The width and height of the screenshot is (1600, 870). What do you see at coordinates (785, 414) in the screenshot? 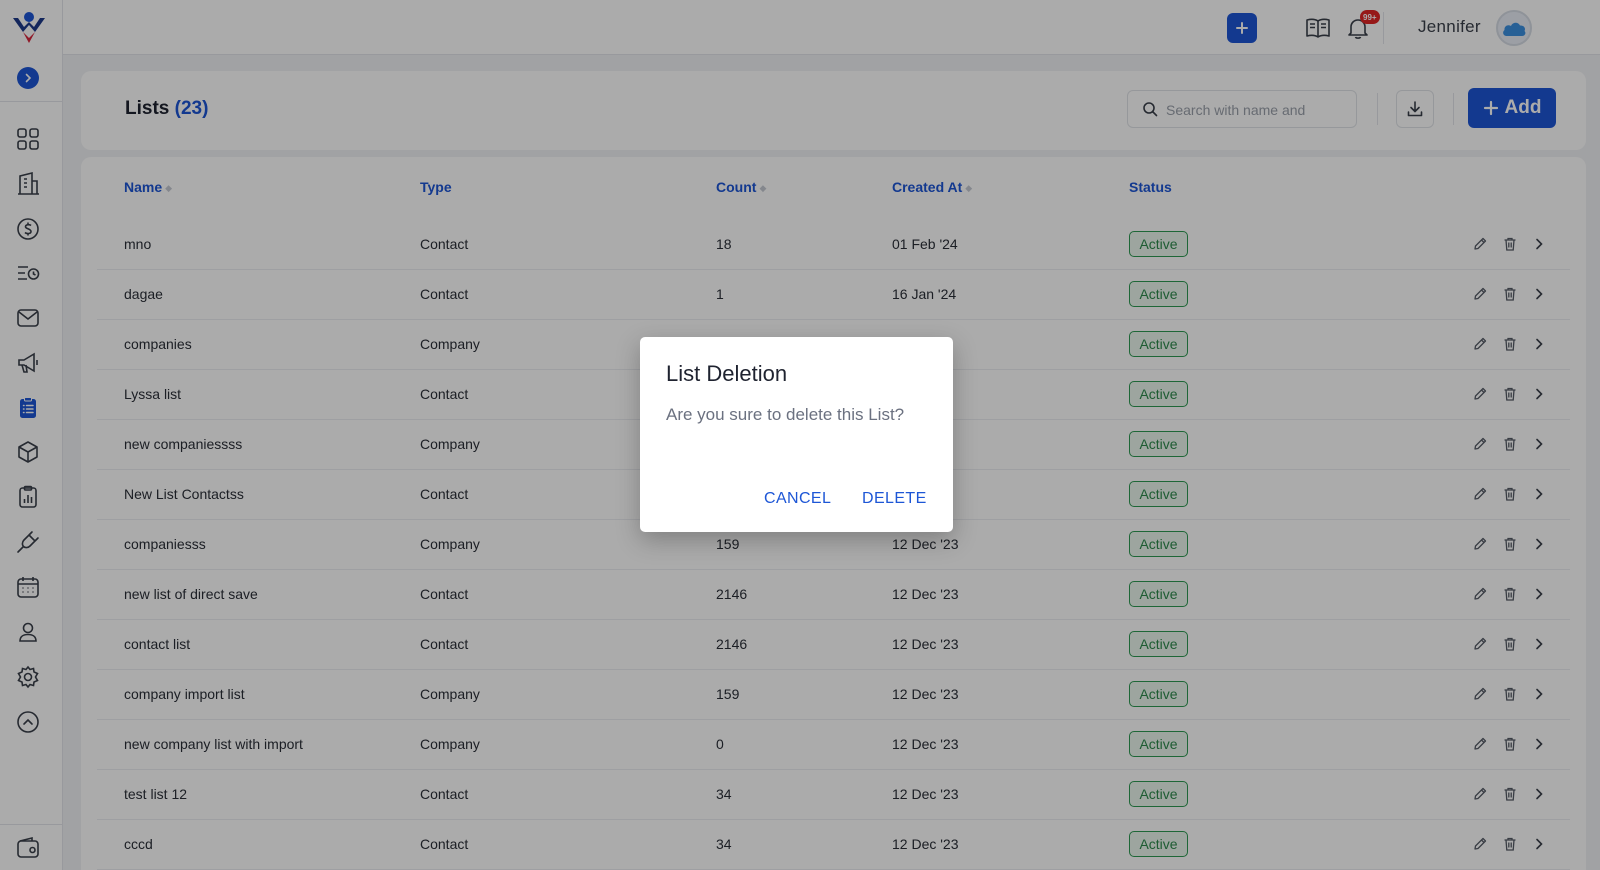
I see `dialog-message: Are you sure to delete this List?` at bounding box center [785, 414].